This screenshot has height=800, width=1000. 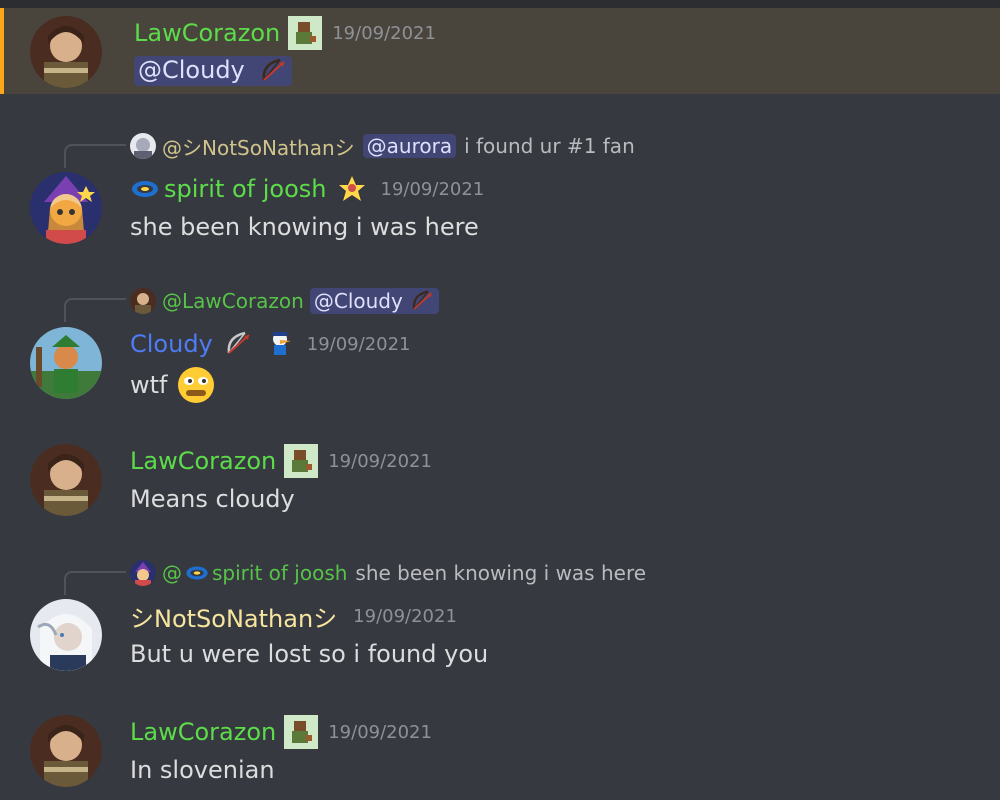 I want to click on message-header: Cloudy 19/09/2021, so click(x=270, y=344).